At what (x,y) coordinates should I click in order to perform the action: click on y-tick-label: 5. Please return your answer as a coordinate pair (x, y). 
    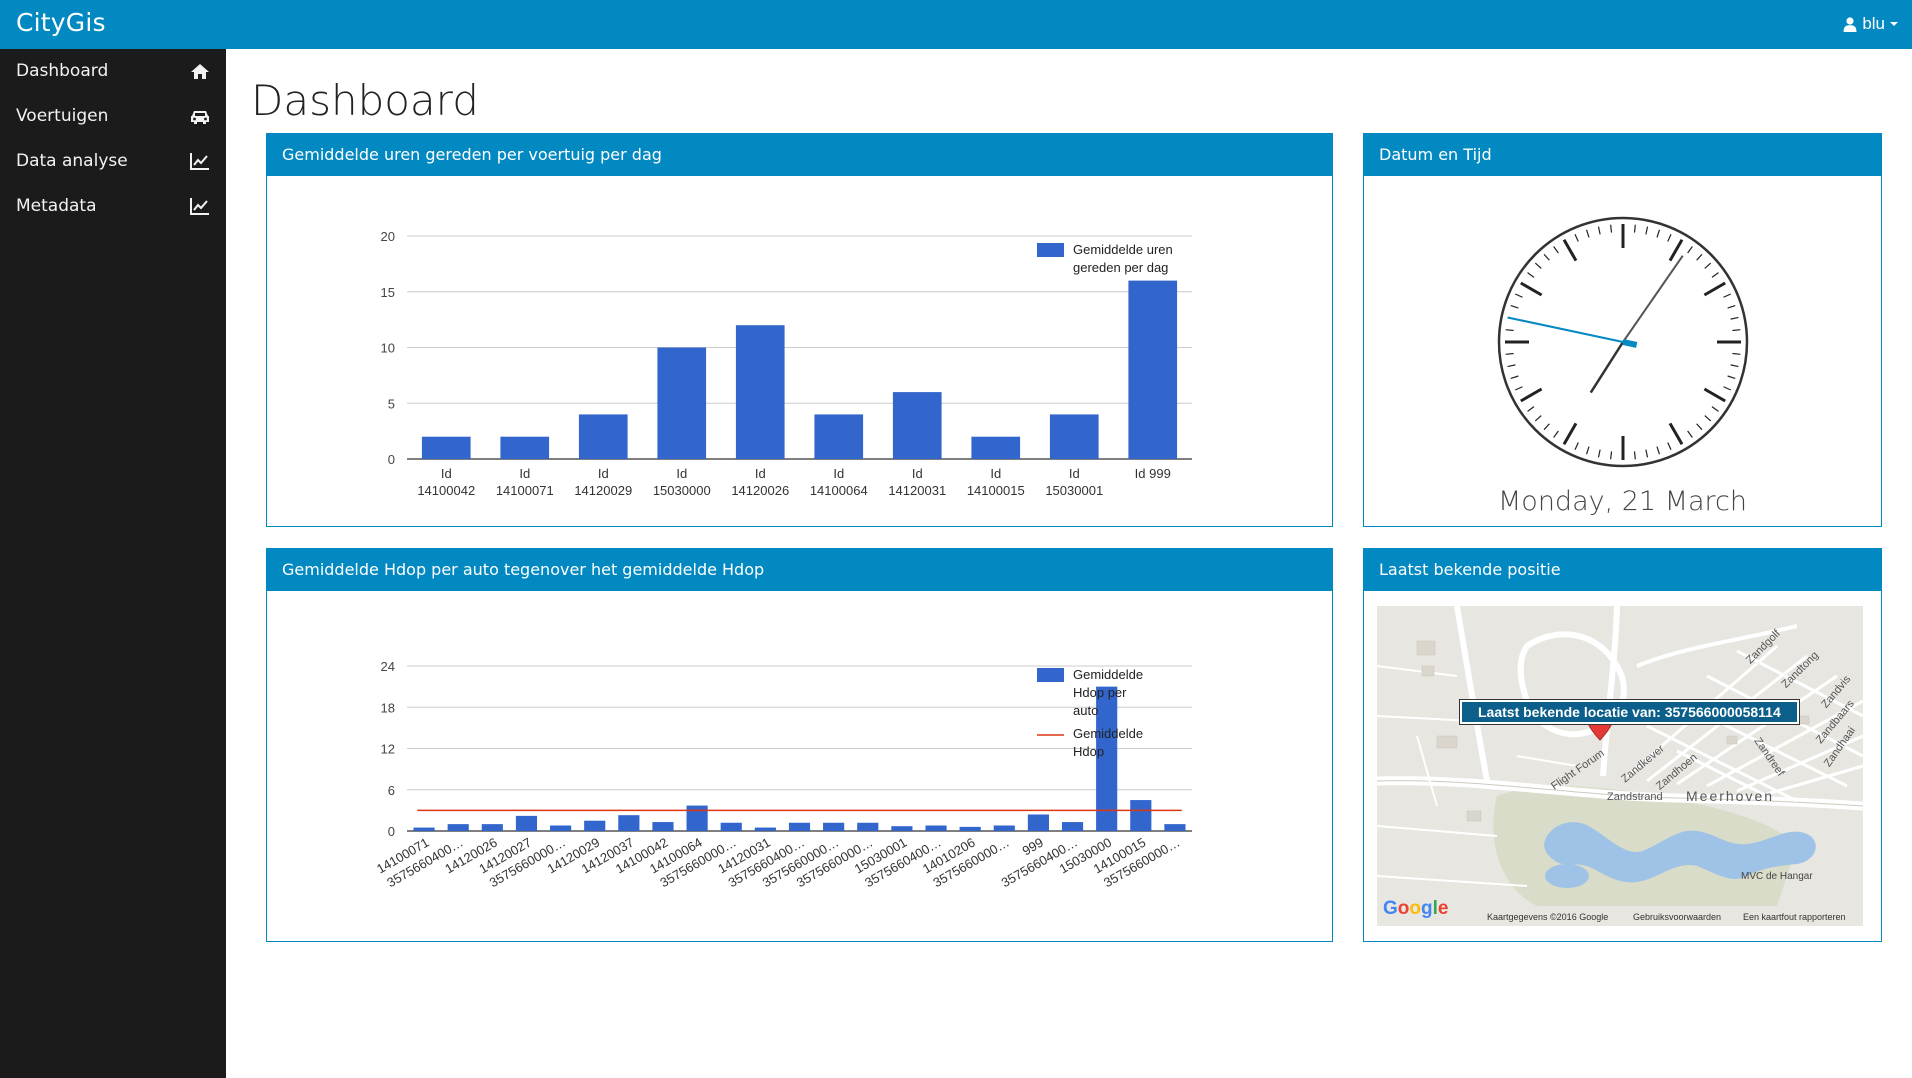
    Looking at the image, I should click on (391, 403).